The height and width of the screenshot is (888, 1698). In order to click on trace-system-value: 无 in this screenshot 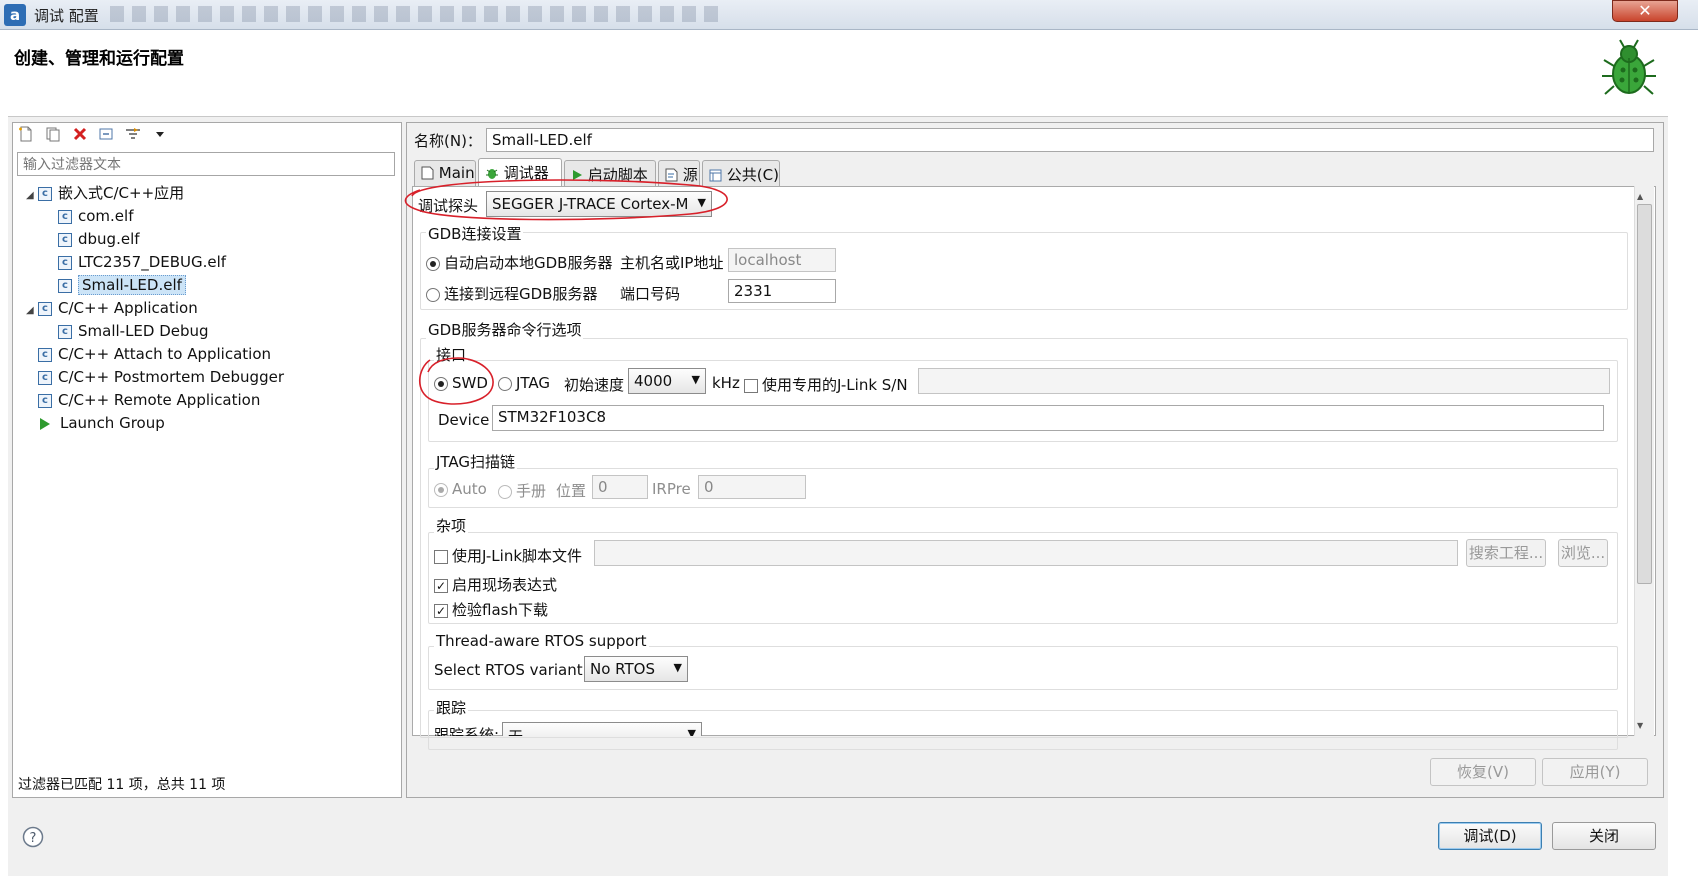, I will do `click(515, 732)`.